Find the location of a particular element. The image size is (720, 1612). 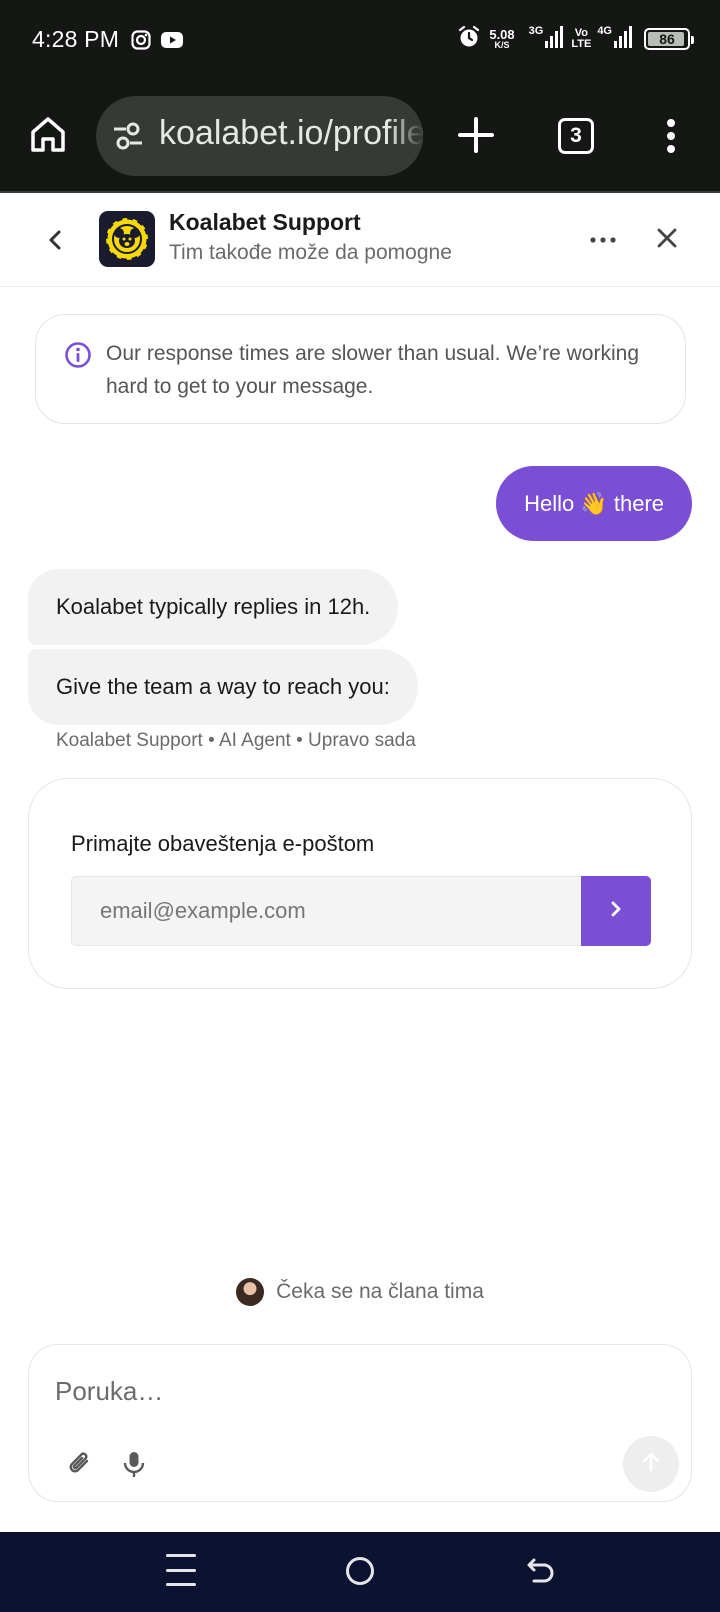

email-card-label: Primajte obaveštenja e-poštom is located at coordinates (223, 843).